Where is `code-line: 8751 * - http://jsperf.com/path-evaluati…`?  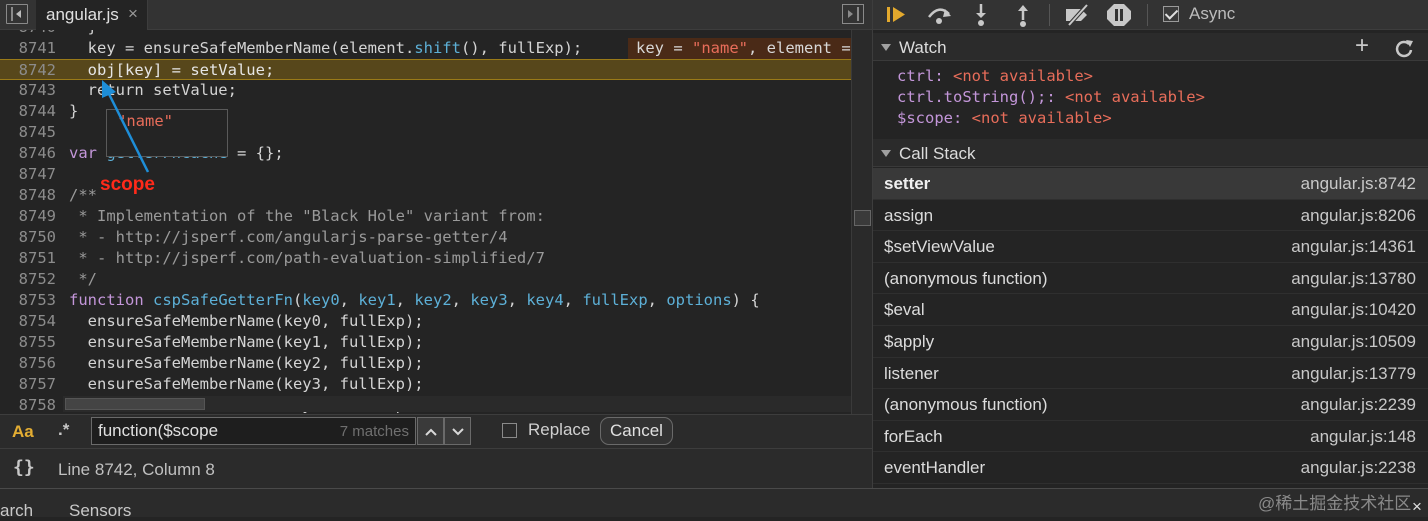
code-line: 8751 * - http://jsperf.com/path-evaluati… is located at coordinates (436, 258).